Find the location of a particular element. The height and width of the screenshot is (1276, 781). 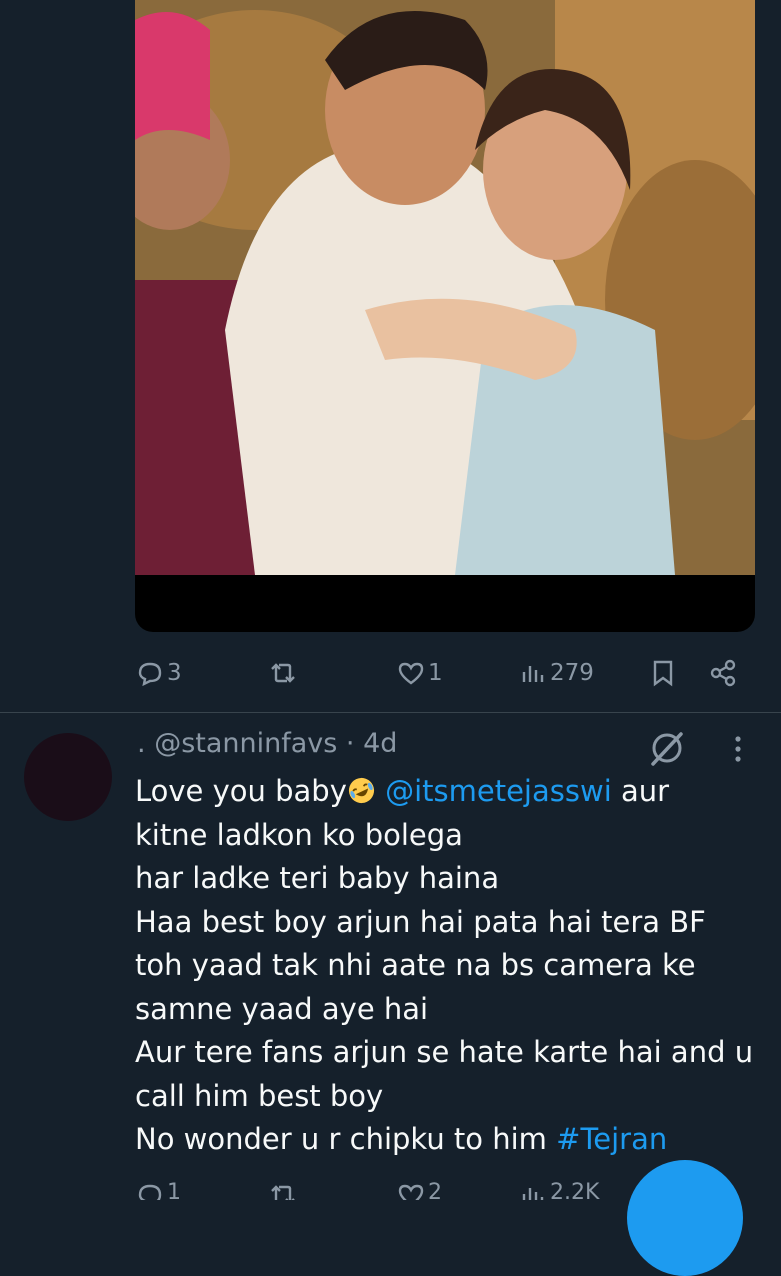

like-button: 1 is located at coordinates (419, 672).